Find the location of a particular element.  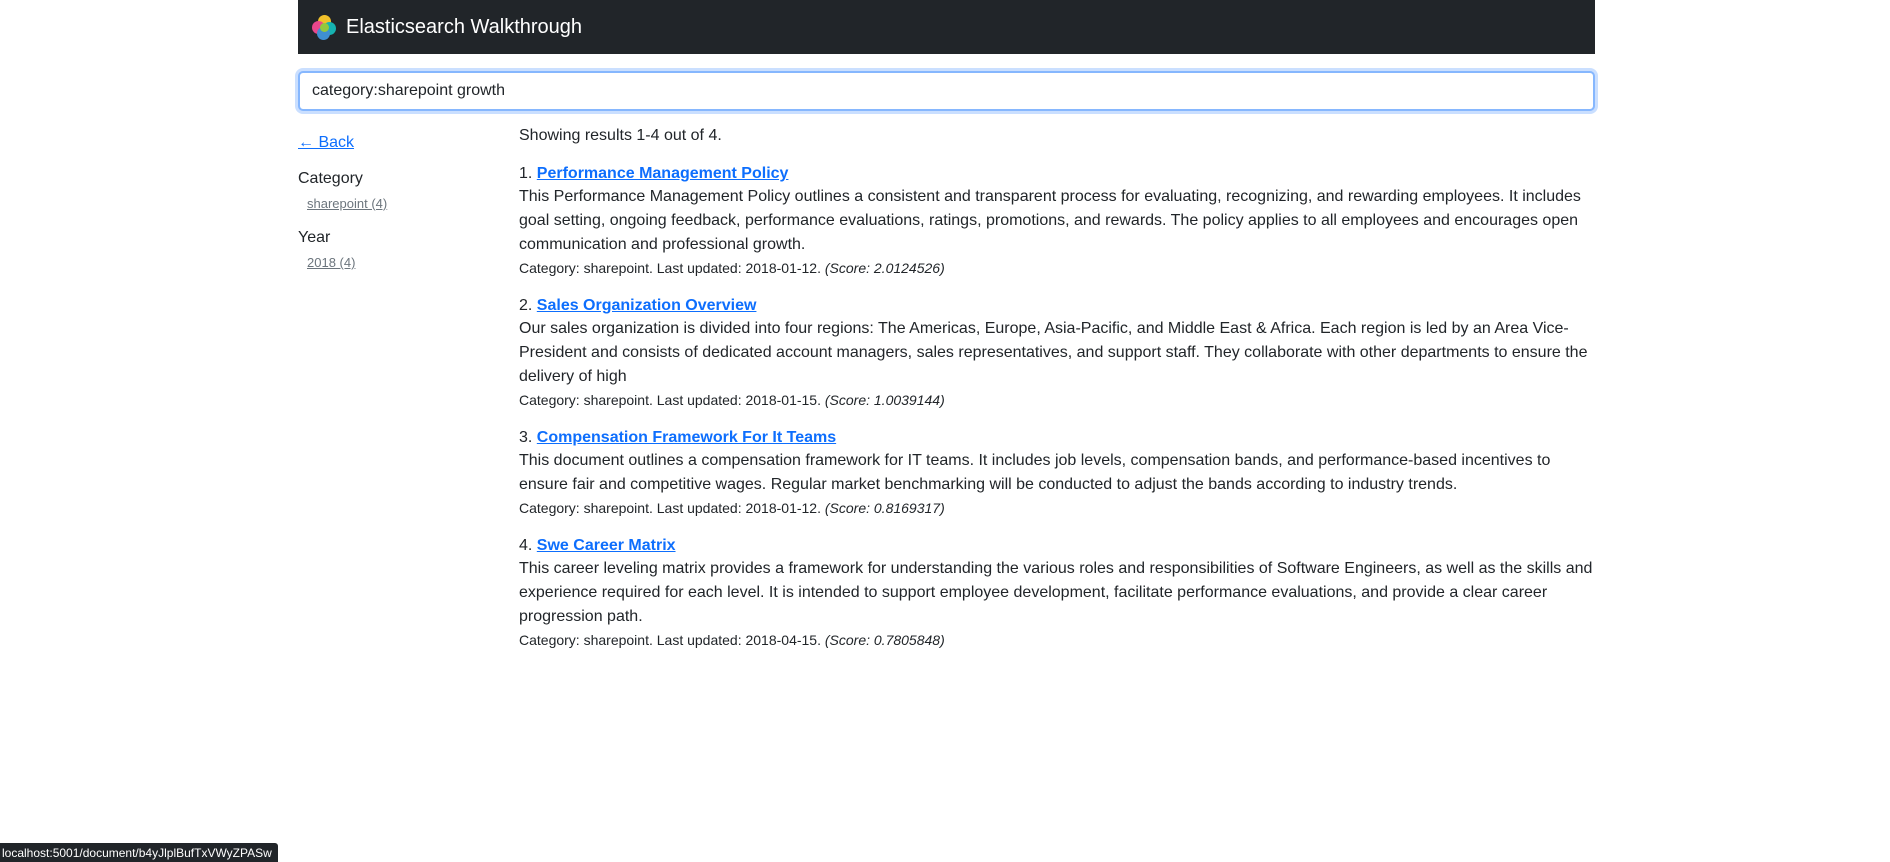

result-score: (Score: 0.7805848) is located at coordinates (884, 640).